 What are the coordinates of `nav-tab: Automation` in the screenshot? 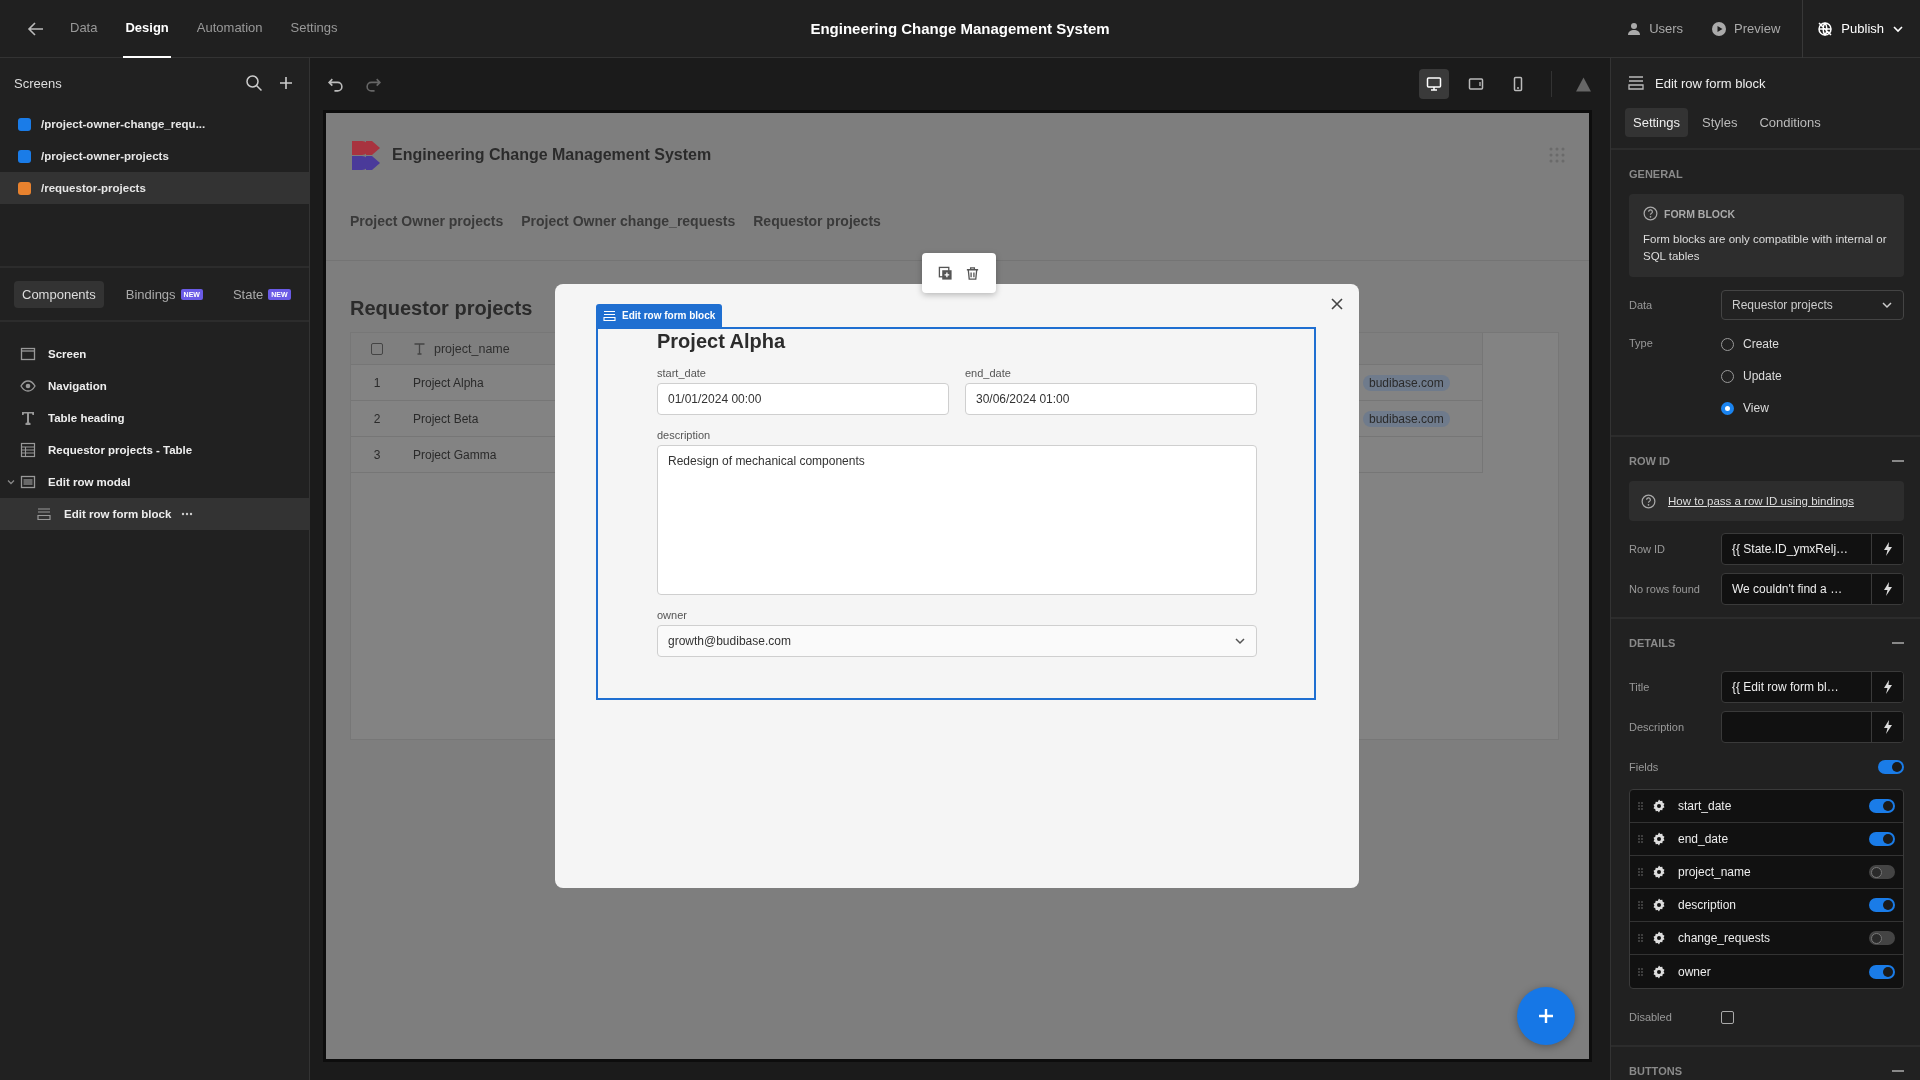 It's located at (229, 29).